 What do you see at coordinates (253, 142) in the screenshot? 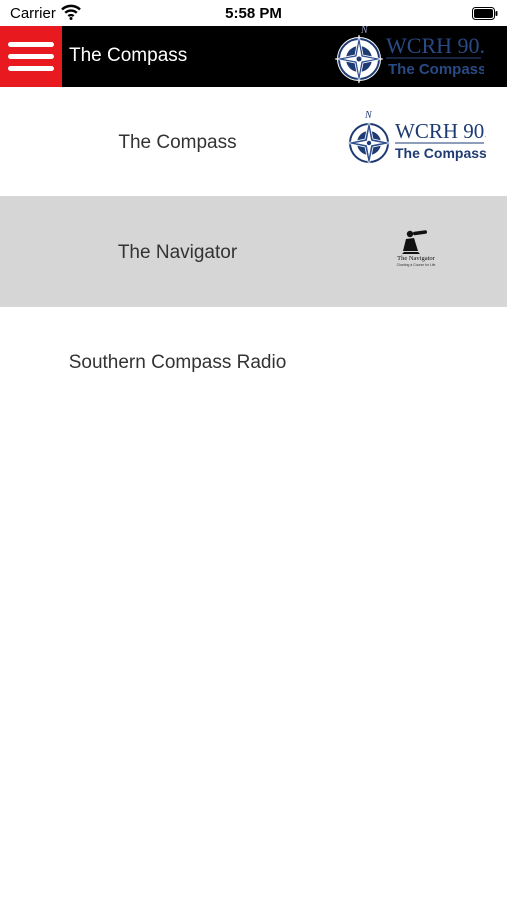
I see `station-row-the-compass: The Compass N WCRH 90.5 The Compass` at bounding box center [253, 142].